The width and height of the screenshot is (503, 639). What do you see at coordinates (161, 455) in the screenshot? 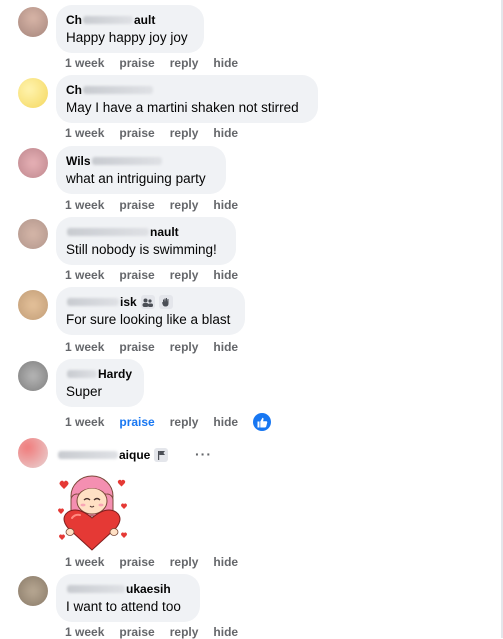
I see `flag-icon` at bounding box center [161, 455].